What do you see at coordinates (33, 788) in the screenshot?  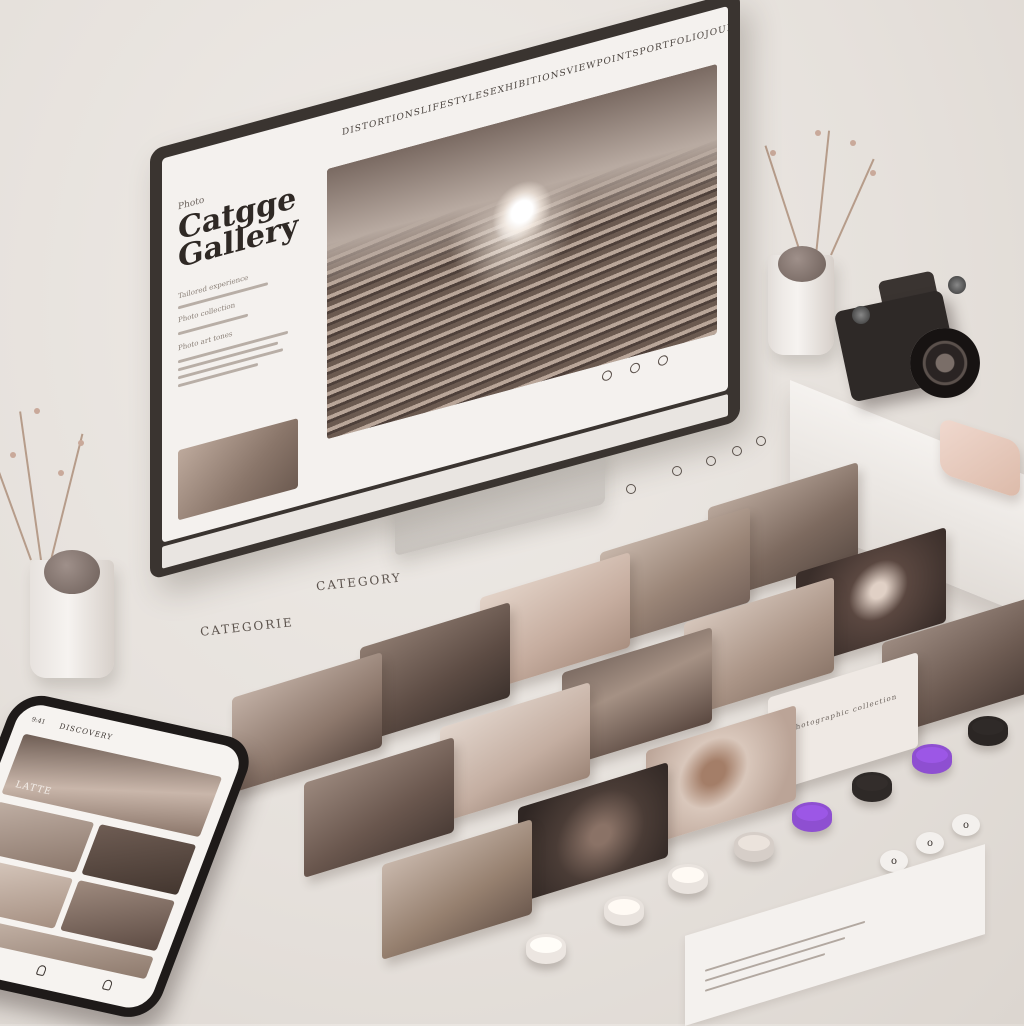 I see `phone-hero-word: LATTE` at bounding box center [33, 788].